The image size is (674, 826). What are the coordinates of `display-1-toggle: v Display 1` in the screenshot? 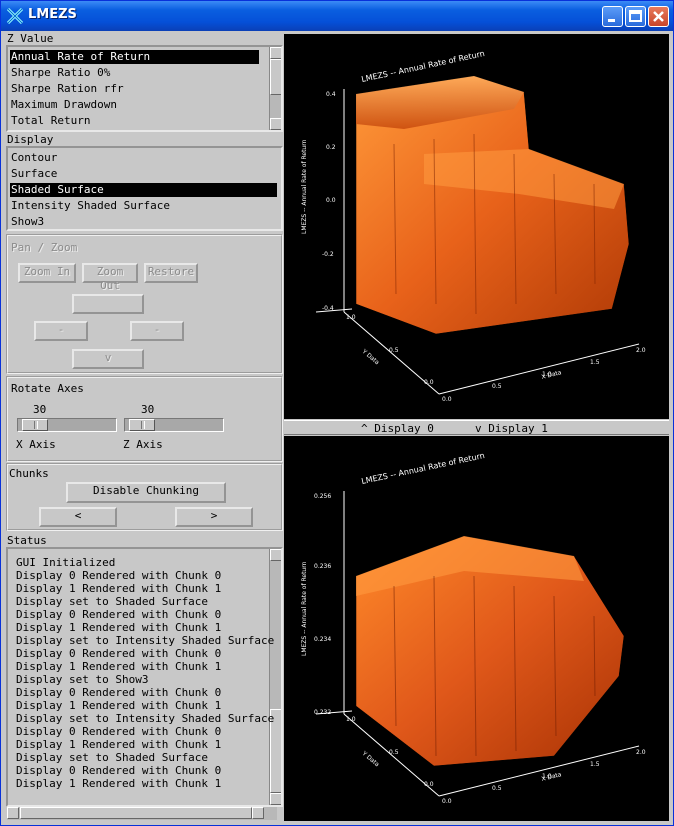 It's located at (511, 428).